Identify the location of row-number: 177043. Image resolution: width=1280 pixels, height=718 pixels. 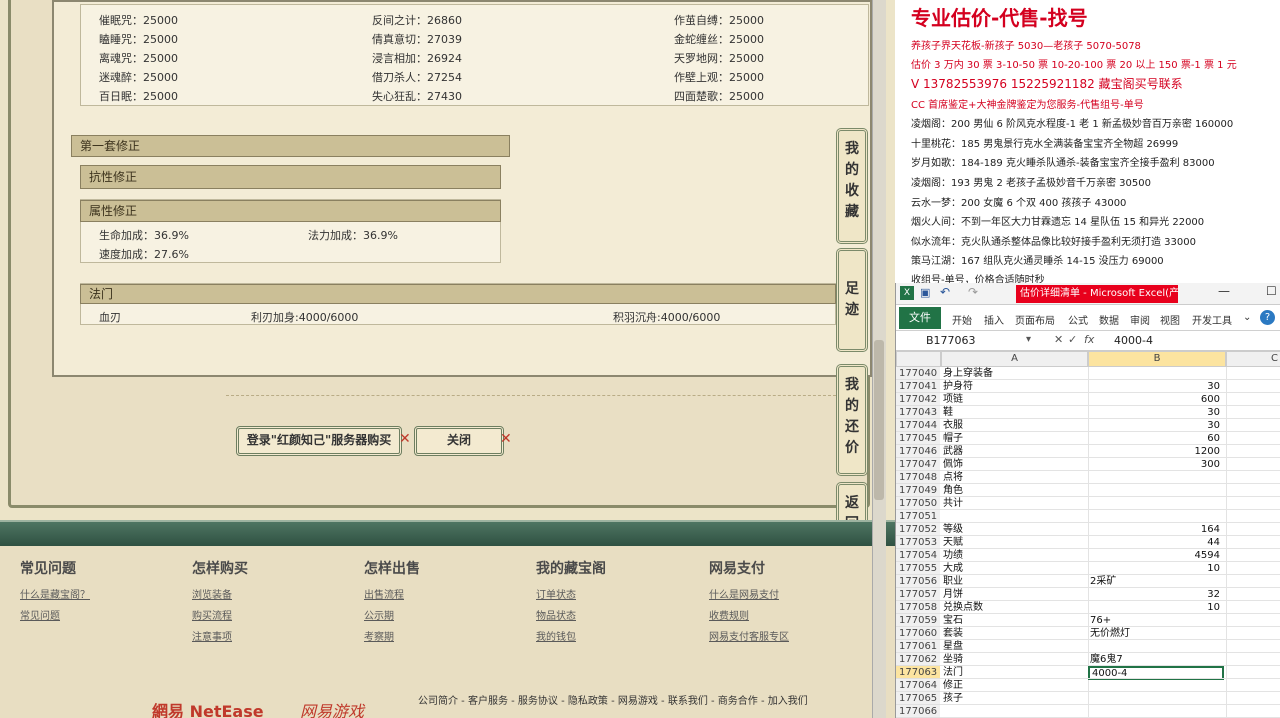
(918, 412).